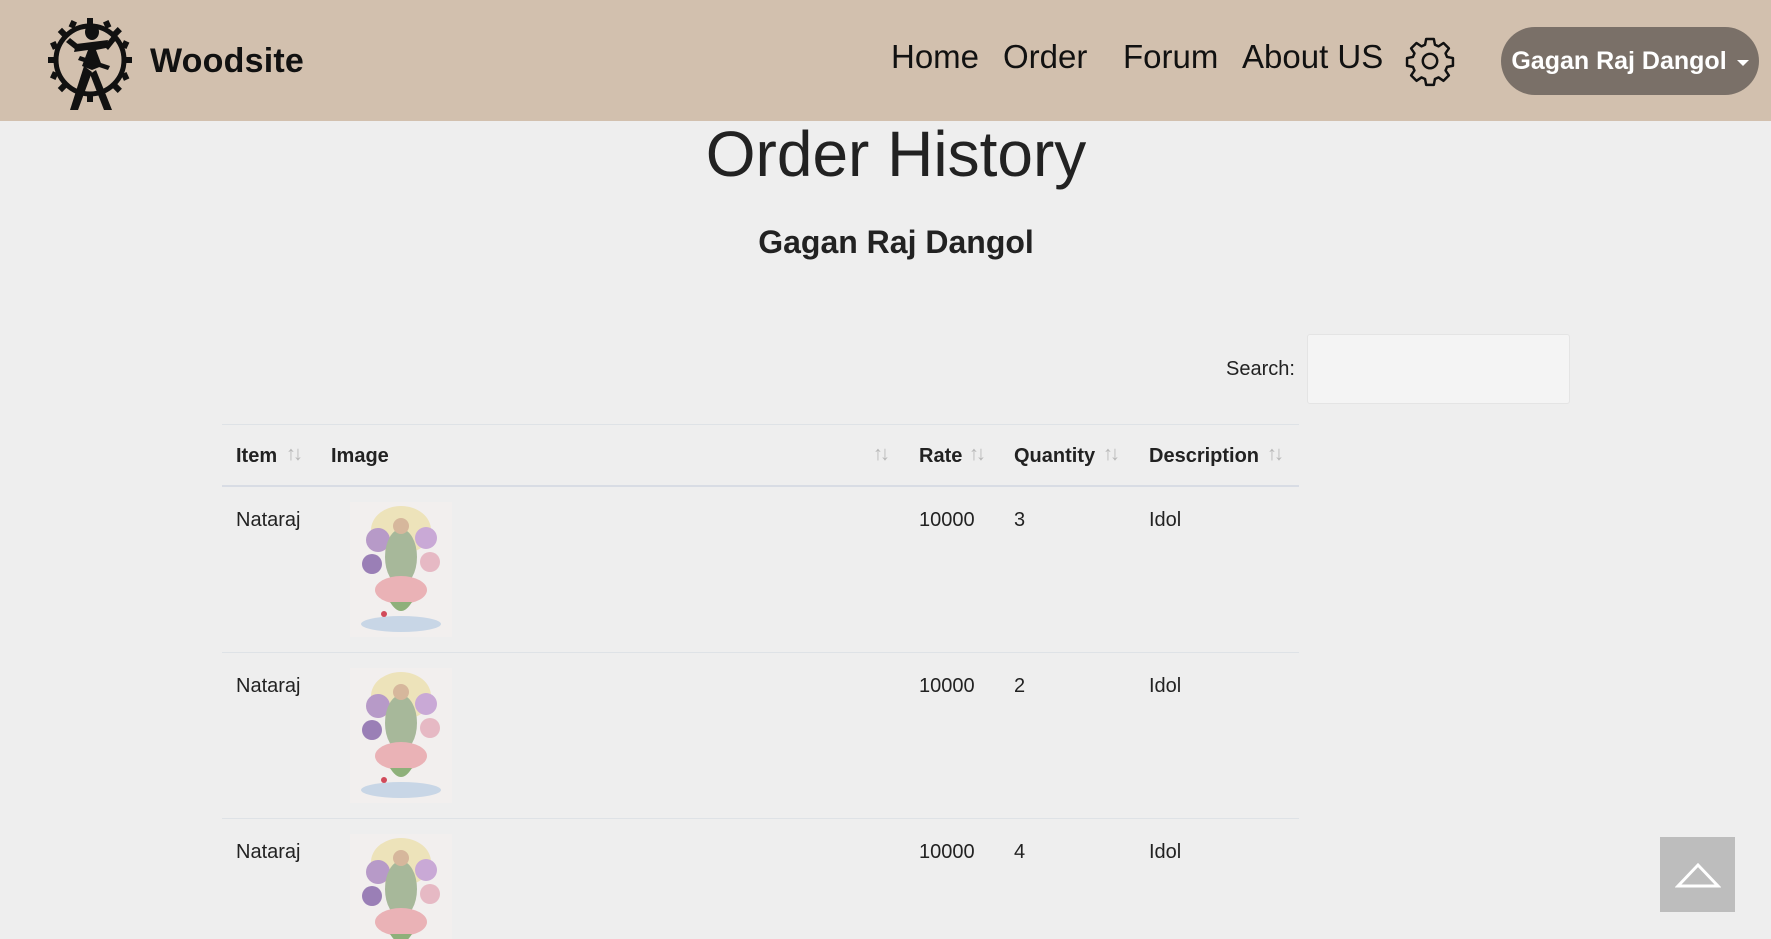 The width and height of the screenshot is (1771, 939). What do you see at coordinates (1020, 520) in the screenshot?
I see `cell-quantity: 3` at bounding box center [1020, 520].